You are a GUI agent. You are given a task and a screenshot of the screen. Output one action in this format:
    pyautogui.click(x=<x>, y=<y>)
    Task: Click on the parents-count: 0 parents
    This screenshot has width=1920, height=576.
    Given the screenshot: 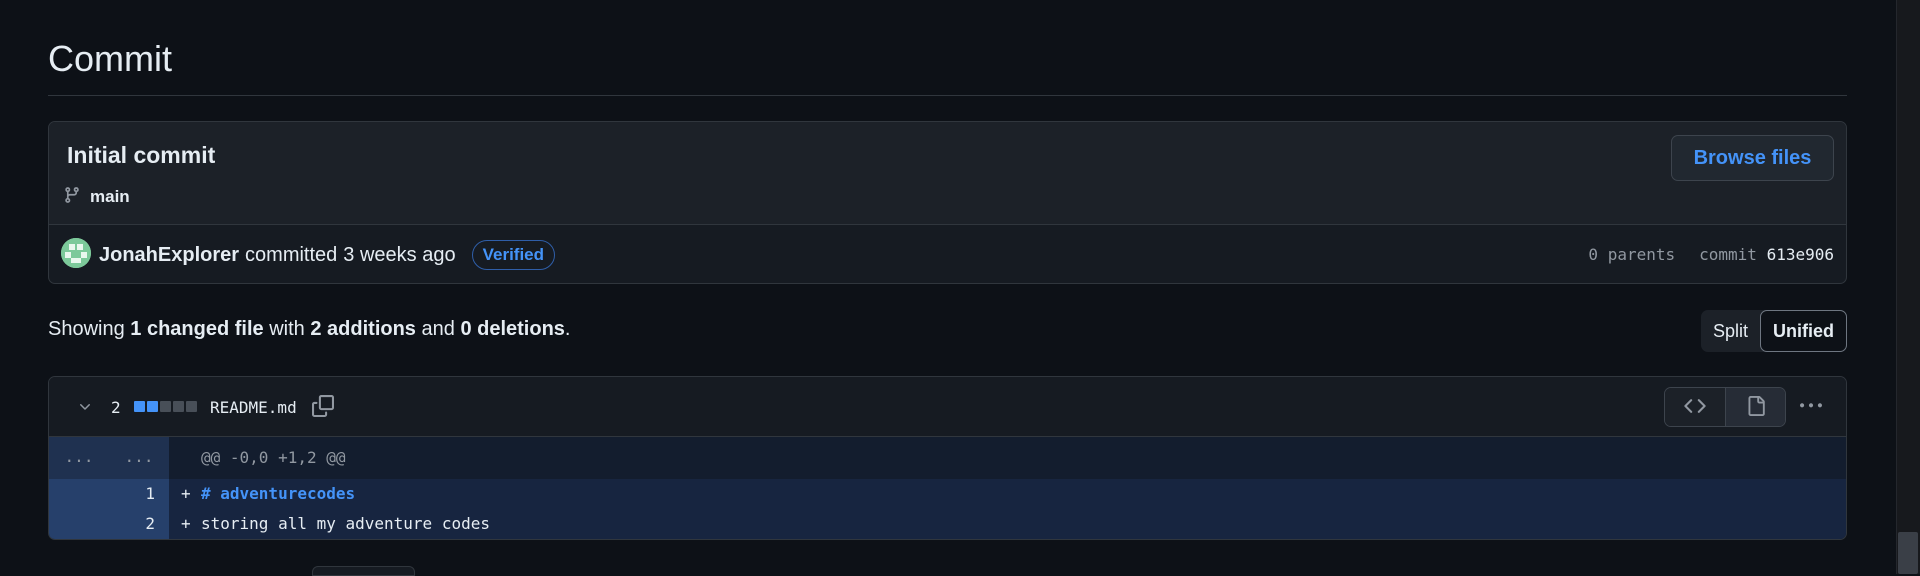 What is the action you would take?
    pyautogui.click(x=1632, y=254)
    